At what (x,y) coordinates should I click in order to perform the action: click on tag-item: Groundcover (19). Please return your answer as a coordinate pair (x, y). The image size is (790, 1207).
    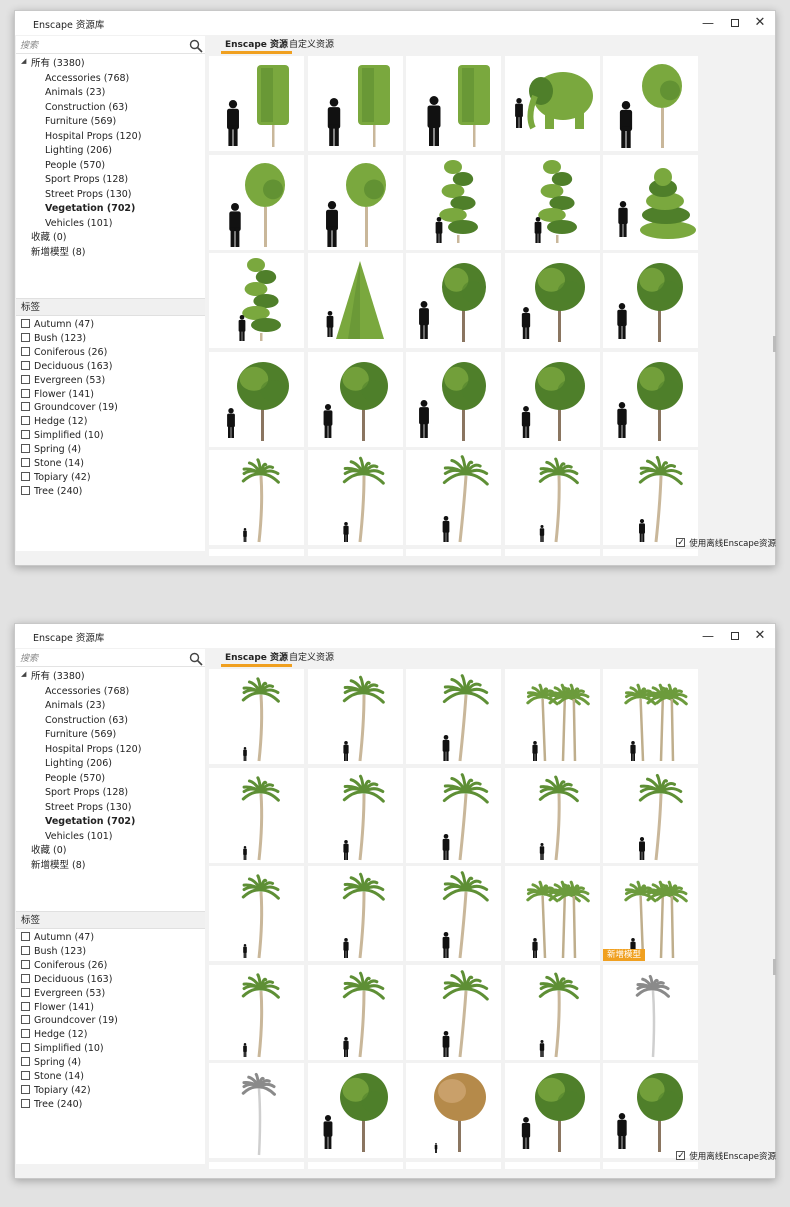
    Looking at the image, I should click on (69, 1021).